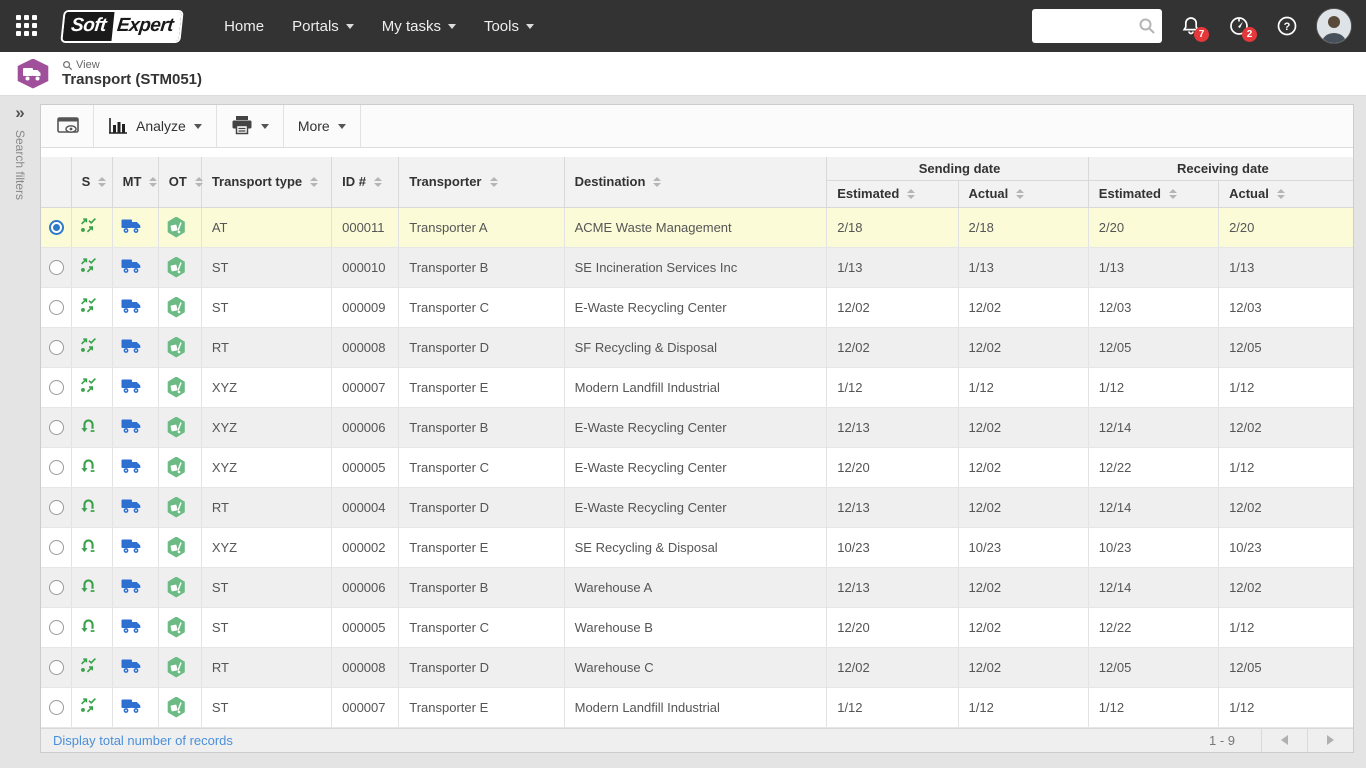 This screenshot has height=768, width=1366. Describe the element at coordinates (323, 26) in the screenshot. I see `nav-portals: Portals` at that location.